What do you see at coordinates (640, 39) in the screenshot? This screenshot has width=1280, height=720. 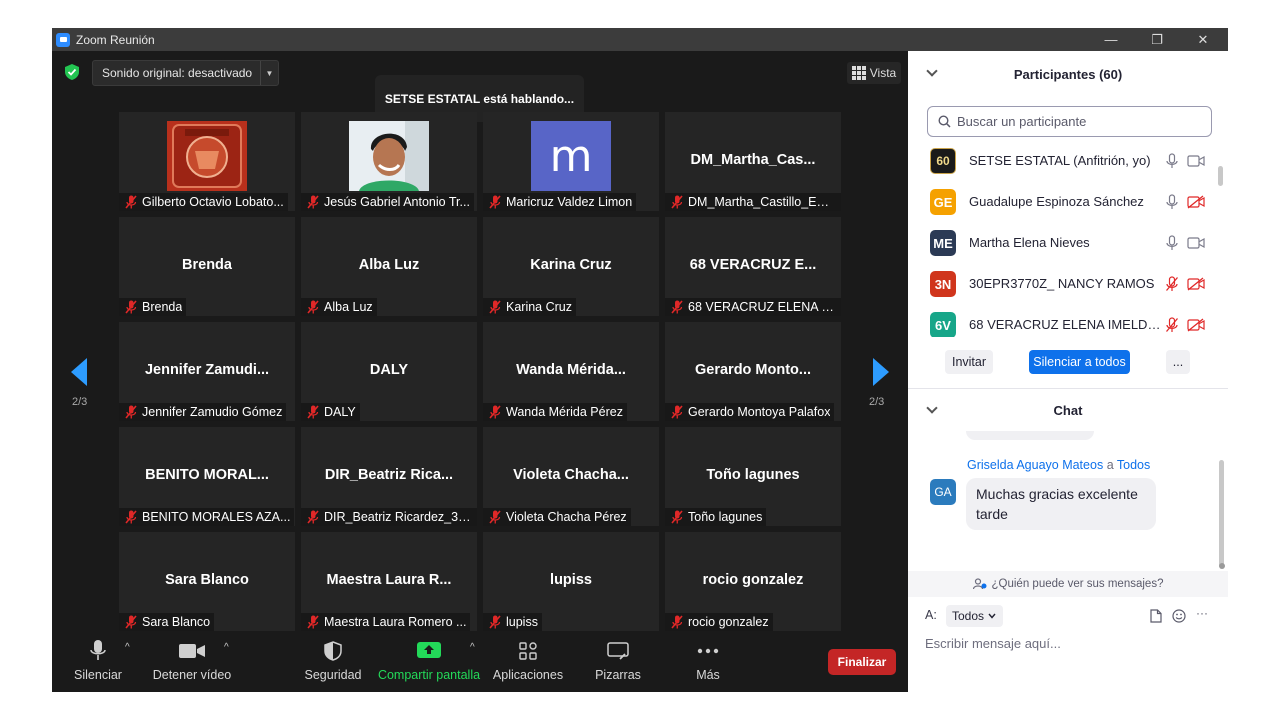 I see `title-bar: Zoom Reunión — ❐ ✕` at bounding box center [640, 39].